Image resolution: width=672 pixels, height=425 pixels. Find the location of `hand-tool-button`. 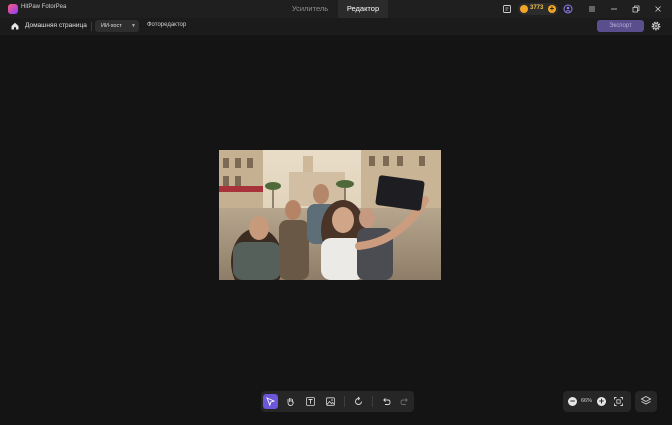

hand-tool-button is located at coordinates (290, 401).